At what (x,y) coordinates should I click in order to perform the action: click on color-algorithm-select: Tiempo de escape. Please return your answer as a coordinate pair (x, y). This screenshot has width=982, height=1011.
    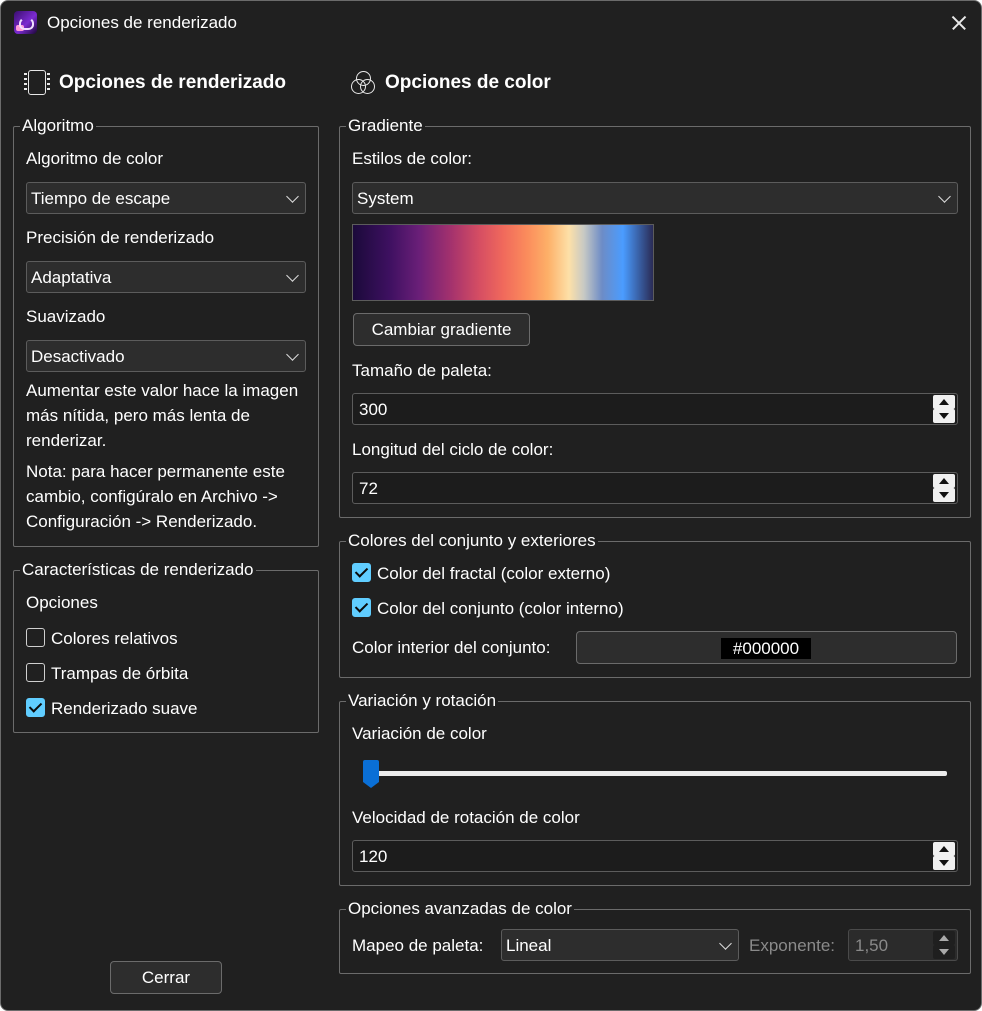
    Looking at the image, I should click on (166, 198).